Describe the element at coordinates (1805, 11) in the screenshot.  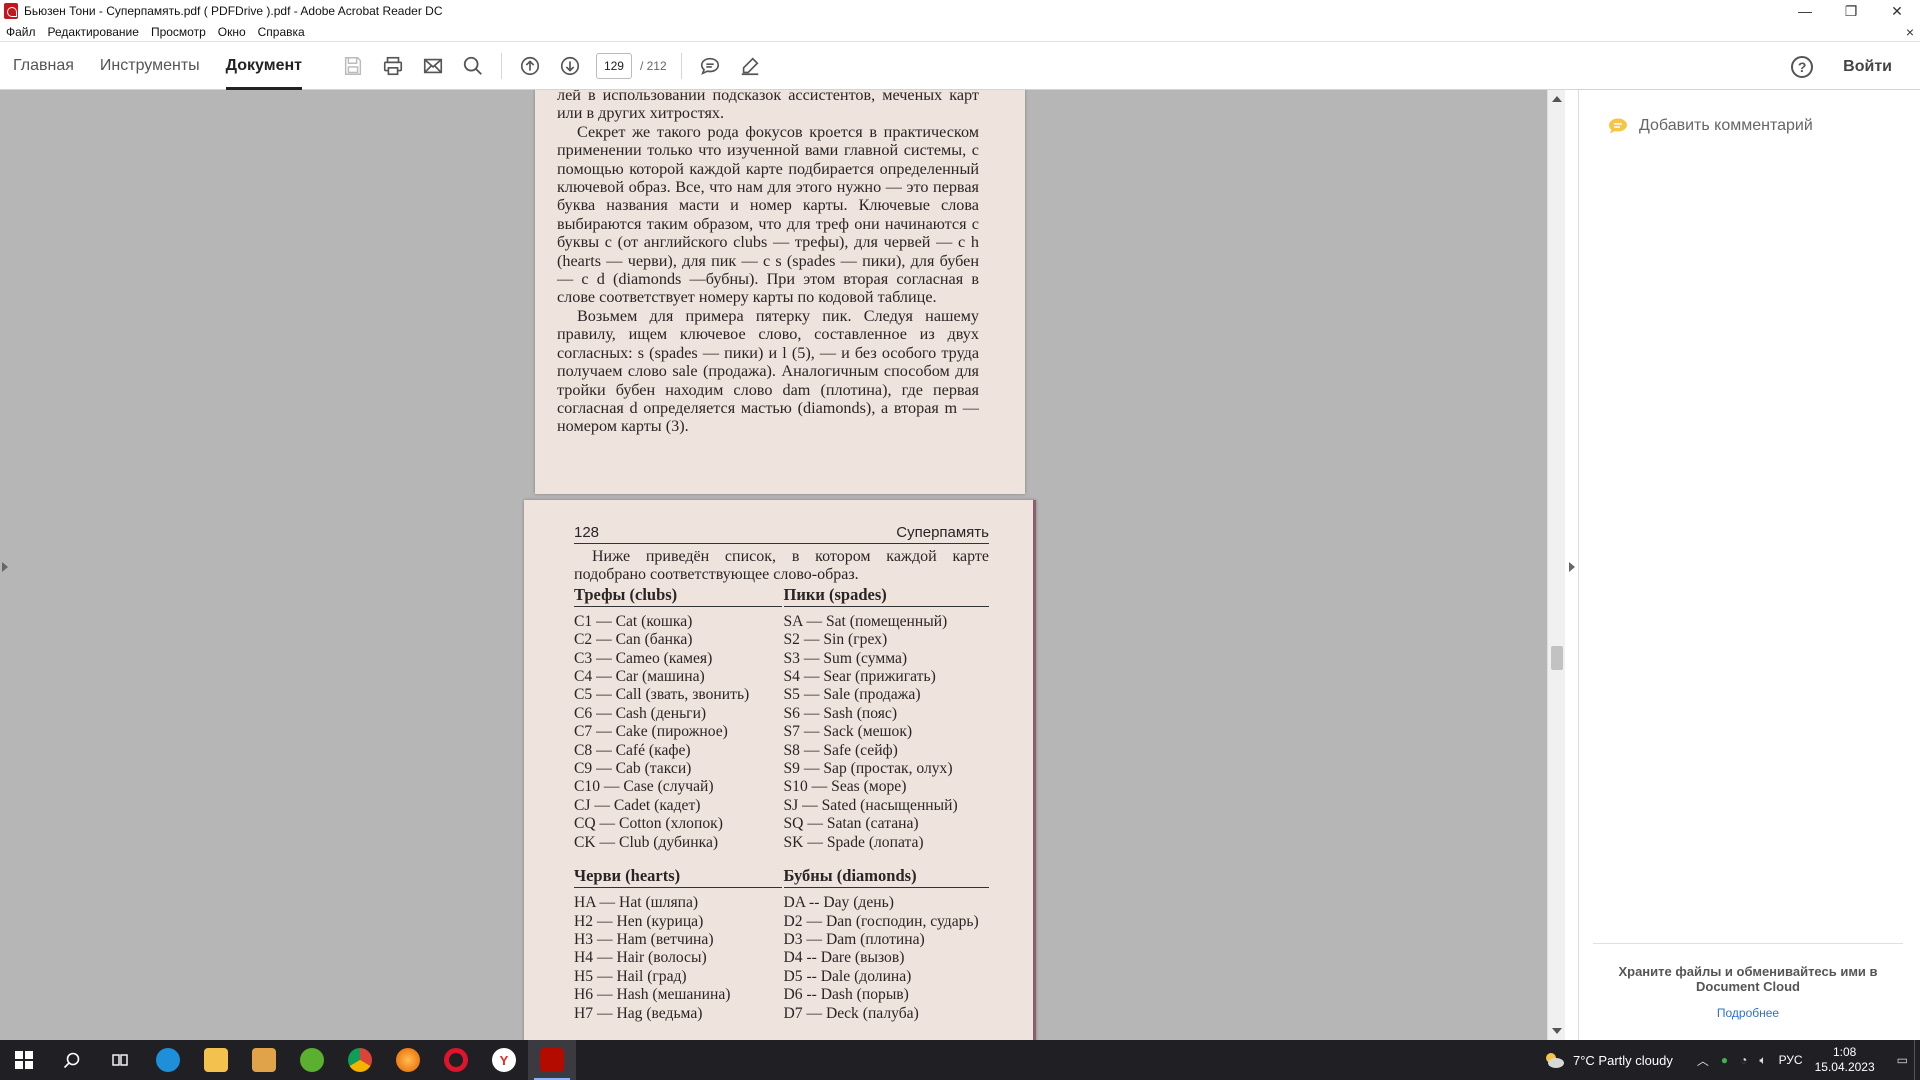
I see `minimize-button: —` at that location.